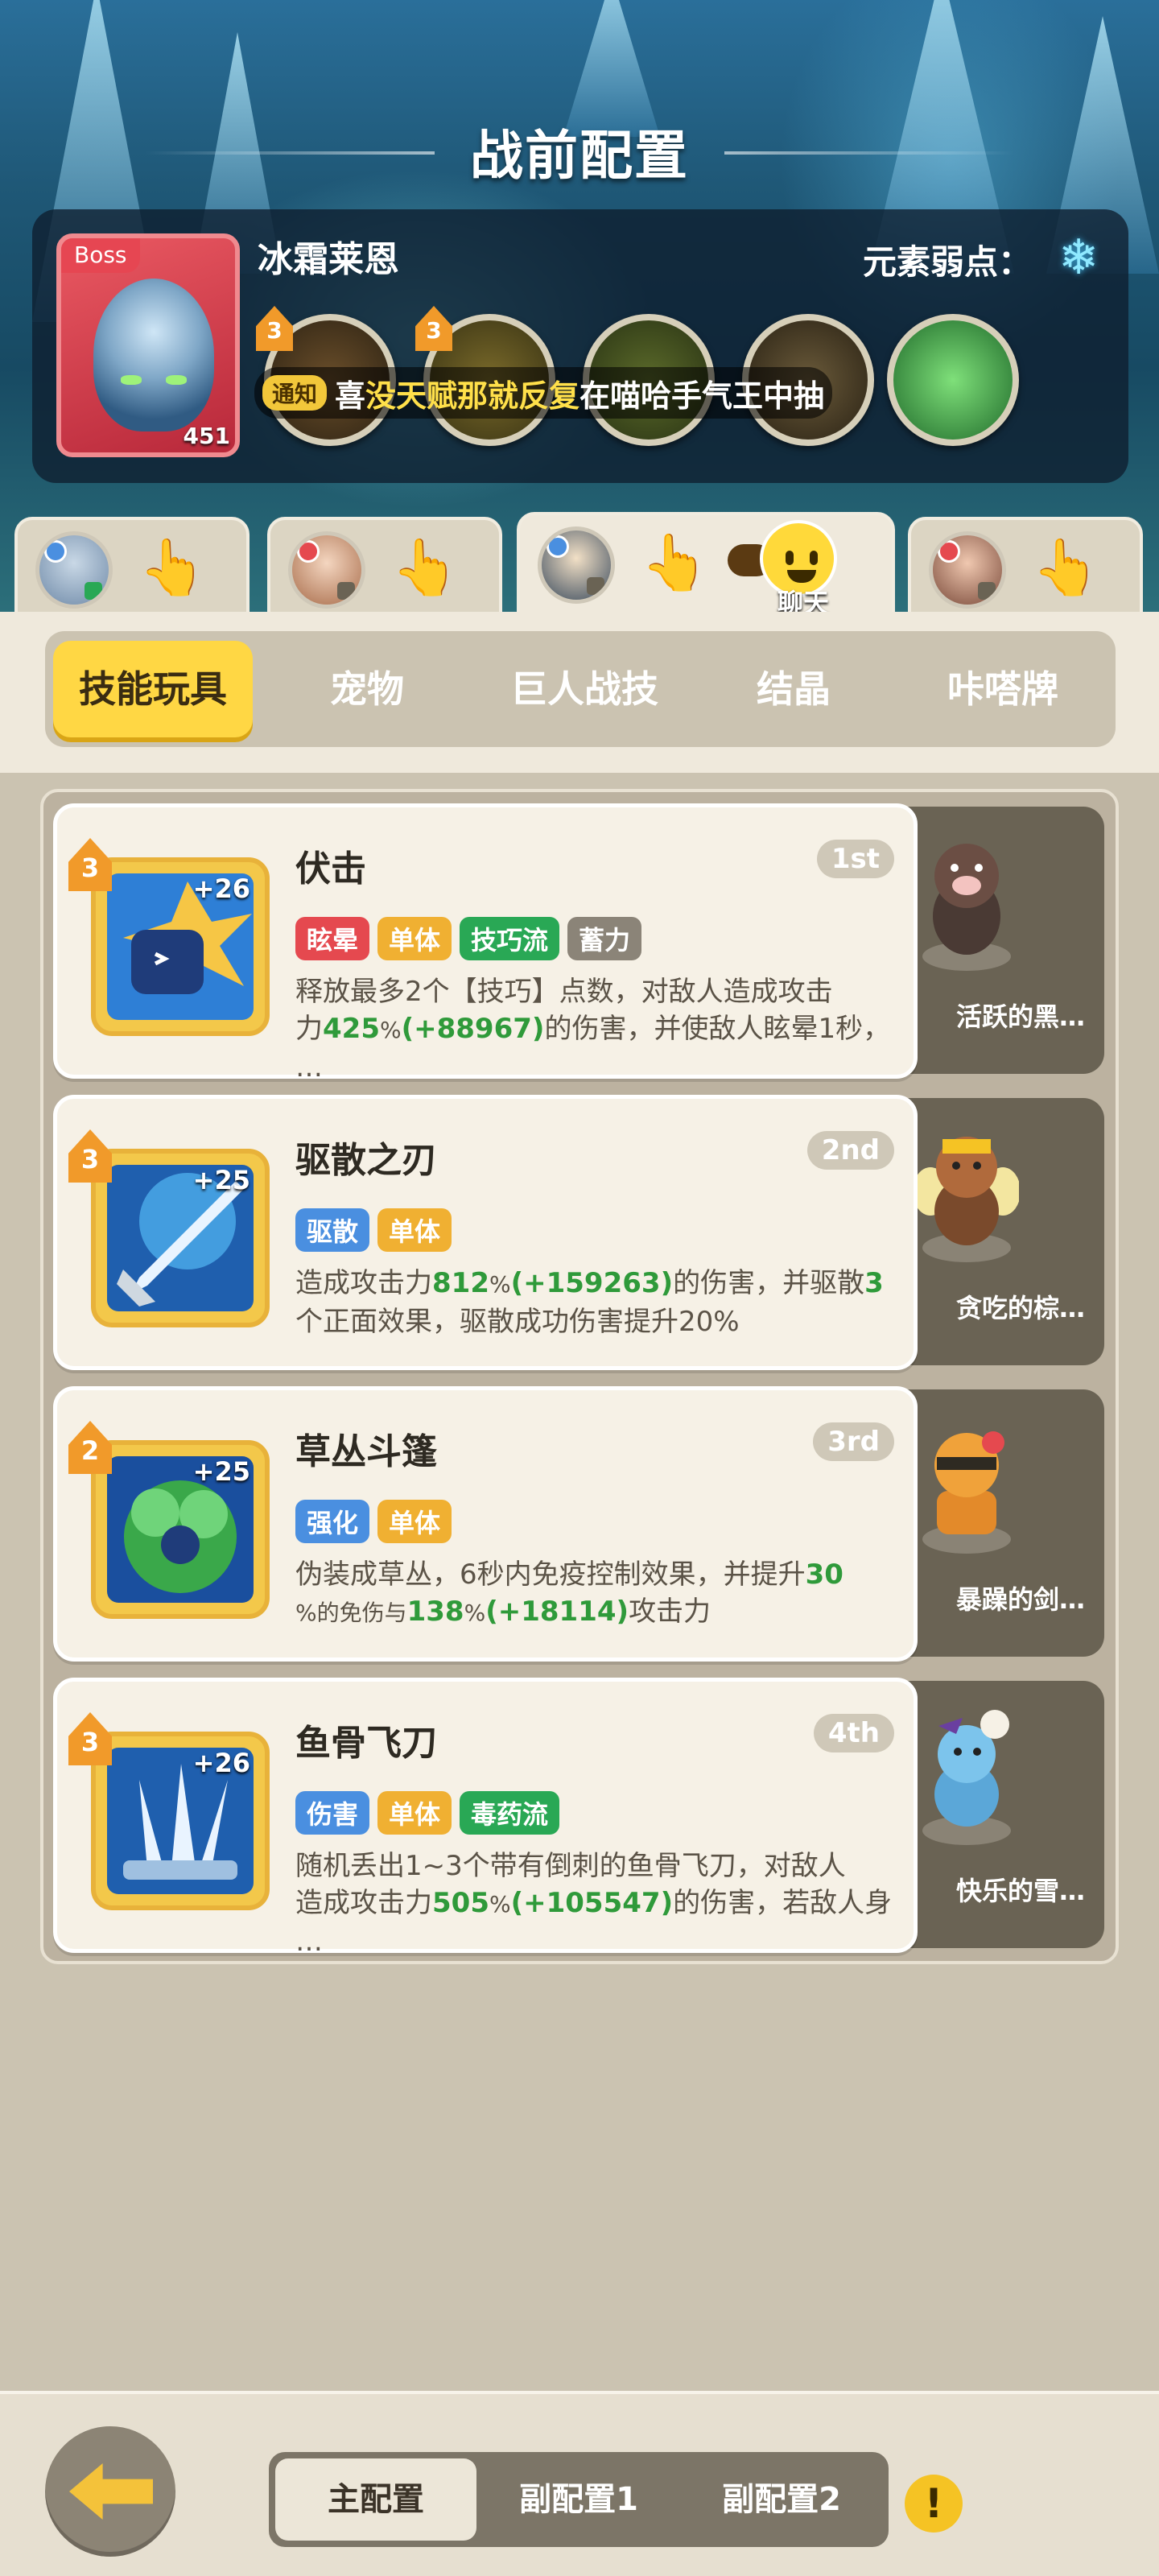  I want to click on skill-tag: 驱散, so click(332, 1230).